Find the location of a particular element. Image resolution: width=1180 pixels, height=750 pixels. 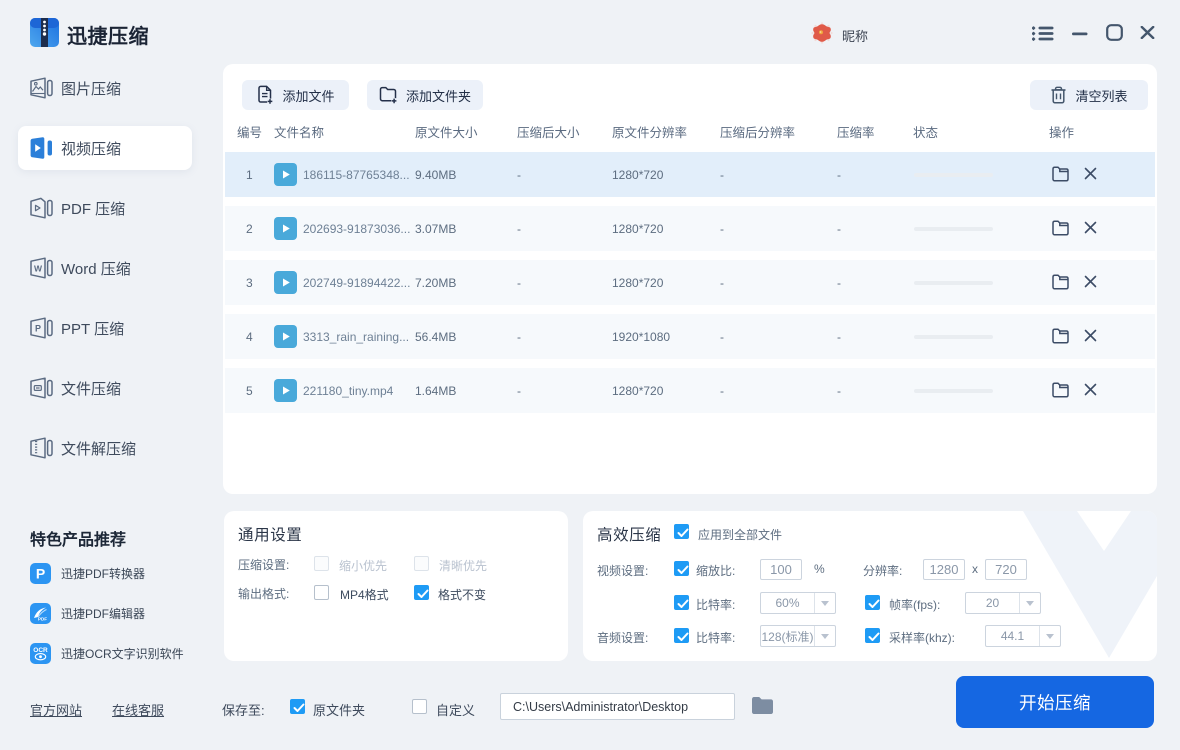

svg-text: W is located at coordinates (38, 268).